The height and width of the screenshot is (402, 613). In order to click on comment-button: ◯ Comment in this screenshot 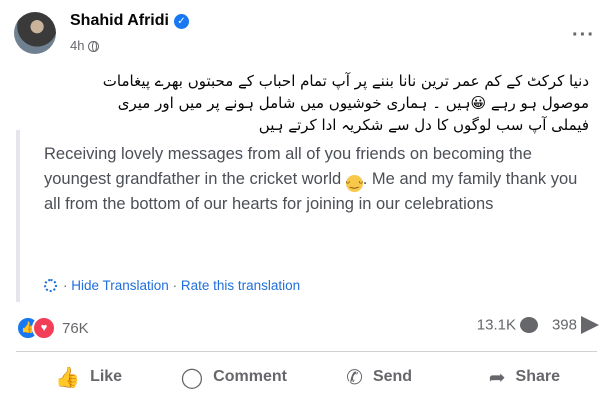, I will do `click(233, 377)`.